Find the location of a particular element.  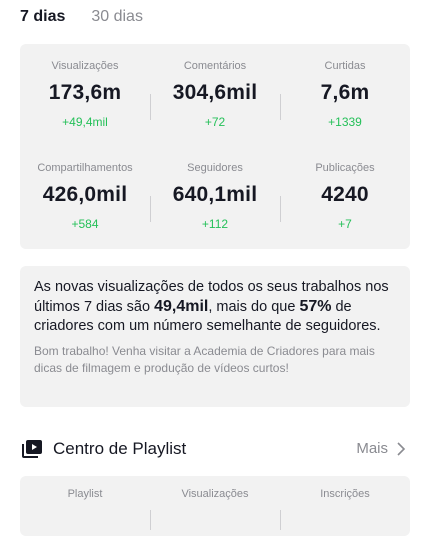

stat-value: 304,6mil is located at coordinates (215, 92).